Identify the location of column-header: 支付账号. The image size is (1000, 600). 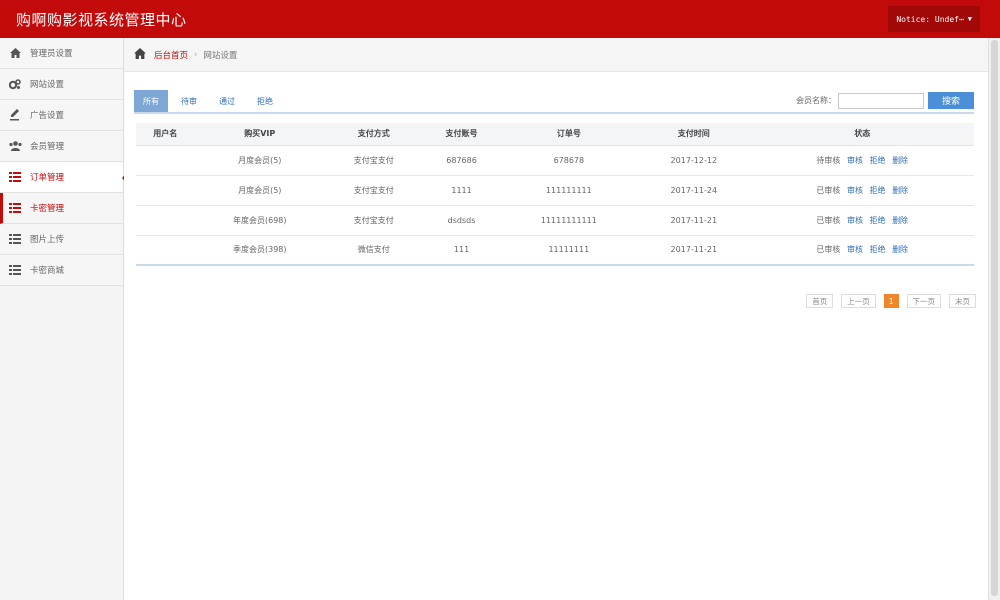
(461, 134).